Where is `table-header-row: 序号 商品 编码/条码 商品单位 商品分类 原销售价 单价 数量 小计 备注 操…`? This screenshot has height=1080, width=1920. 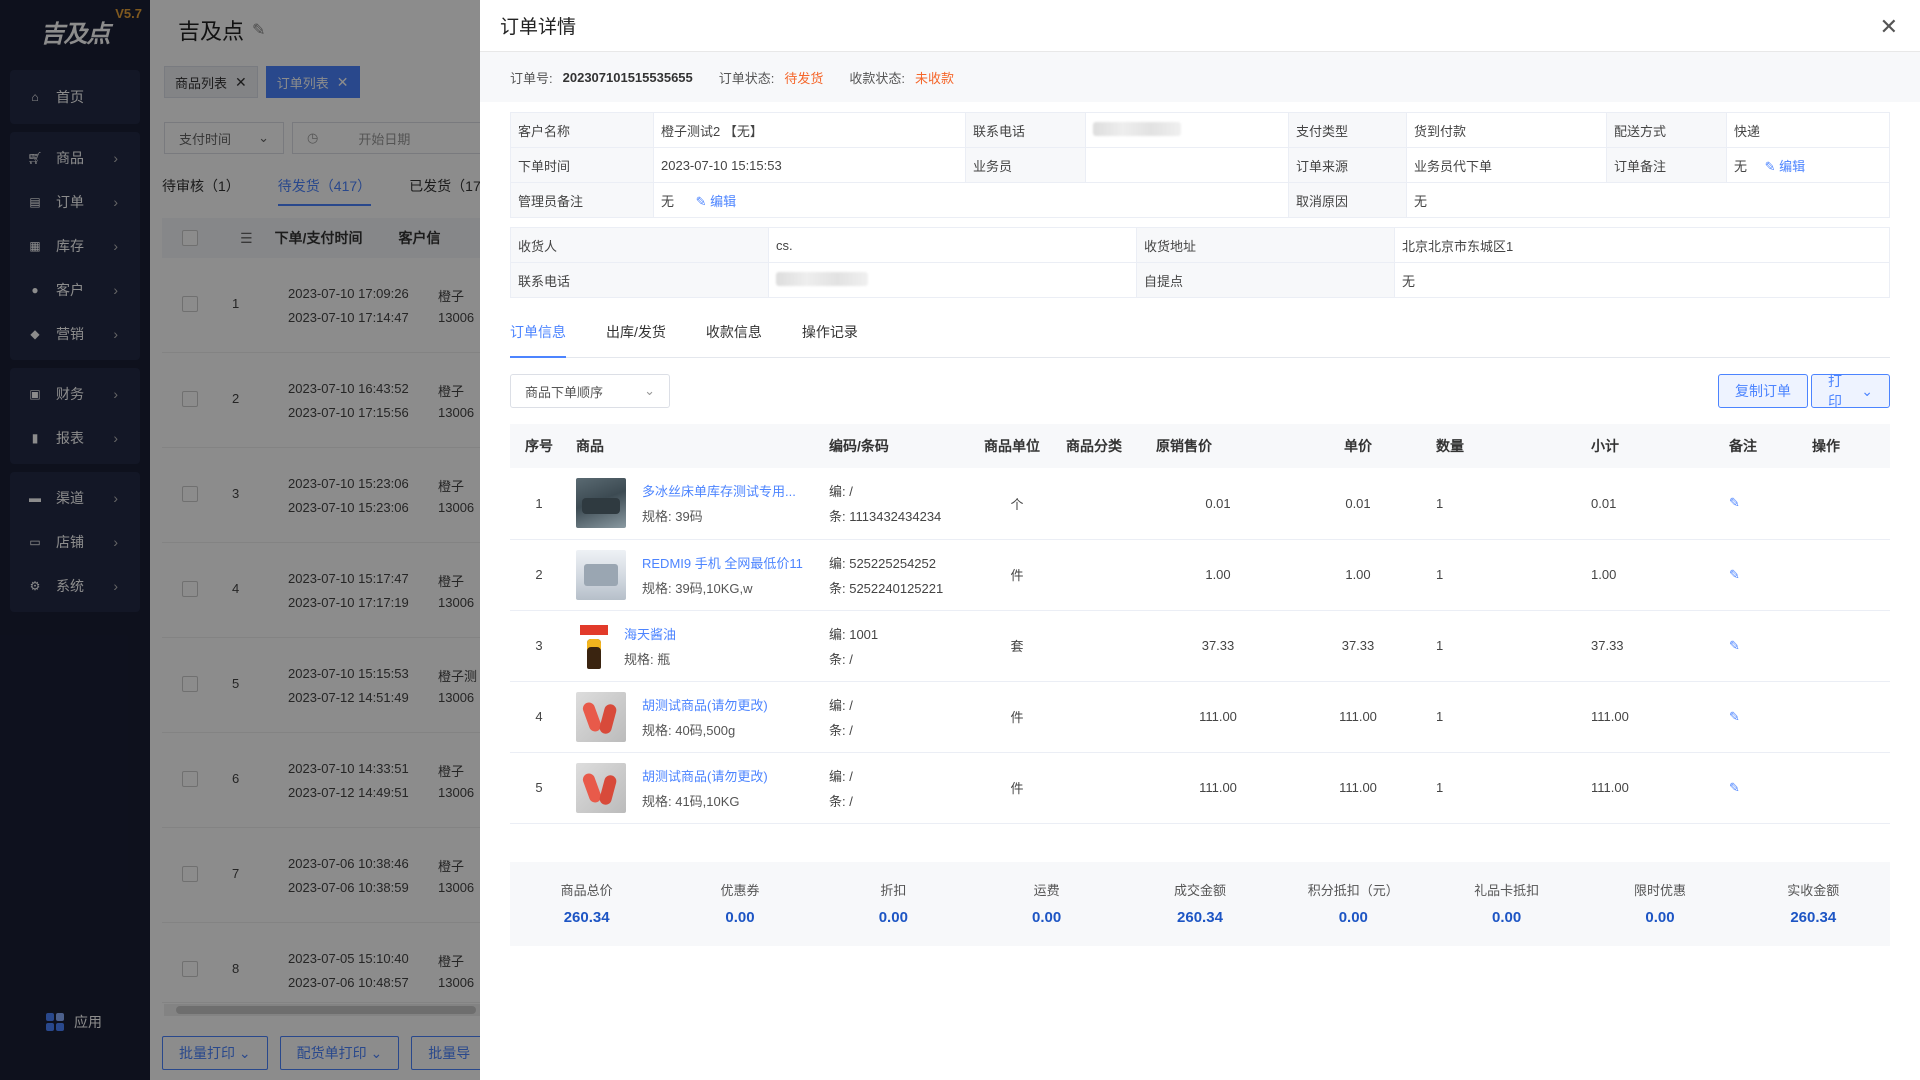 table-header-row: 序号 商品 编码/条码 商品单位 商品分类 原销售价 单价 数量 小计 备注 操… is located at coordinates (1200, 446).